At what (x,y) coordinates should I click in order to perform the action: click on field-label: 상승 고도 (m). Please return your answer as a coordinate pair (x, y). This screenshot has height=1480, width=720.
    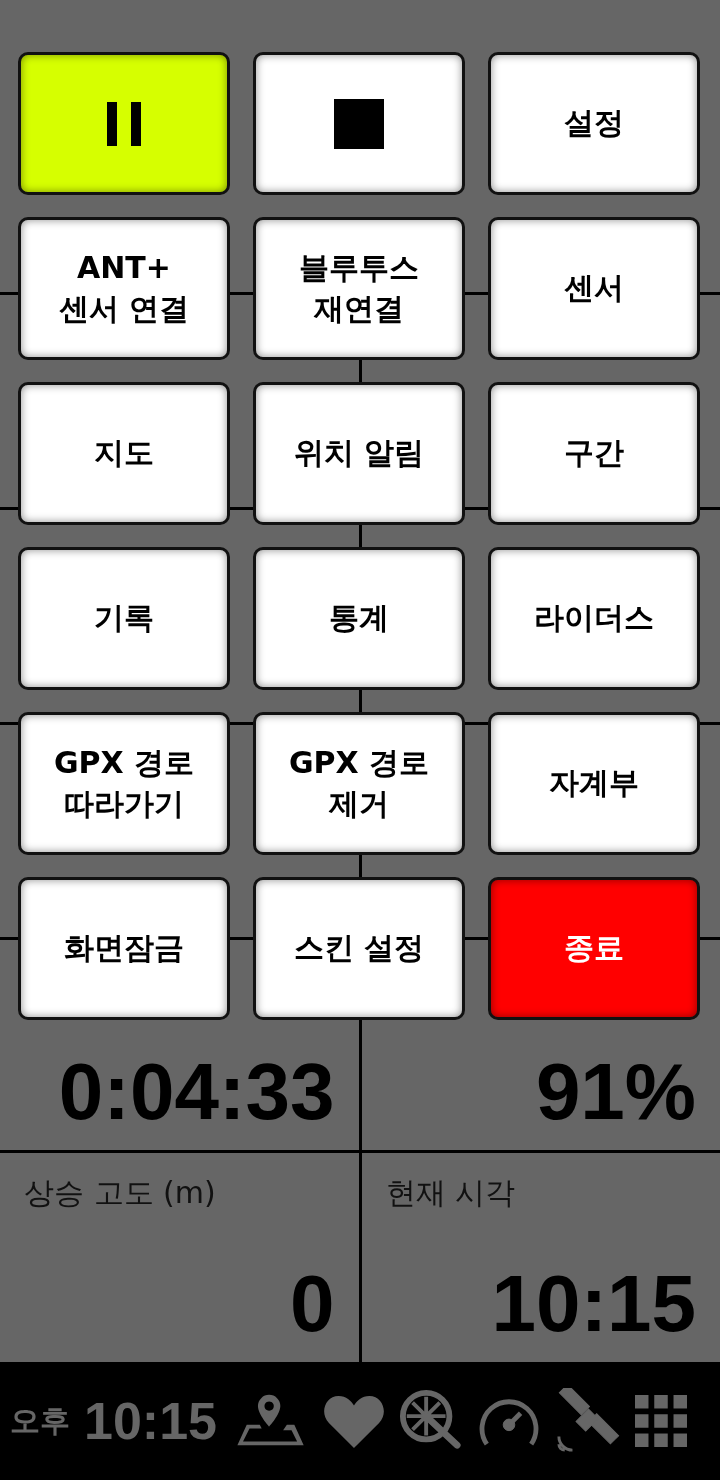
    Looking at the image, I should click on (120, 1193).